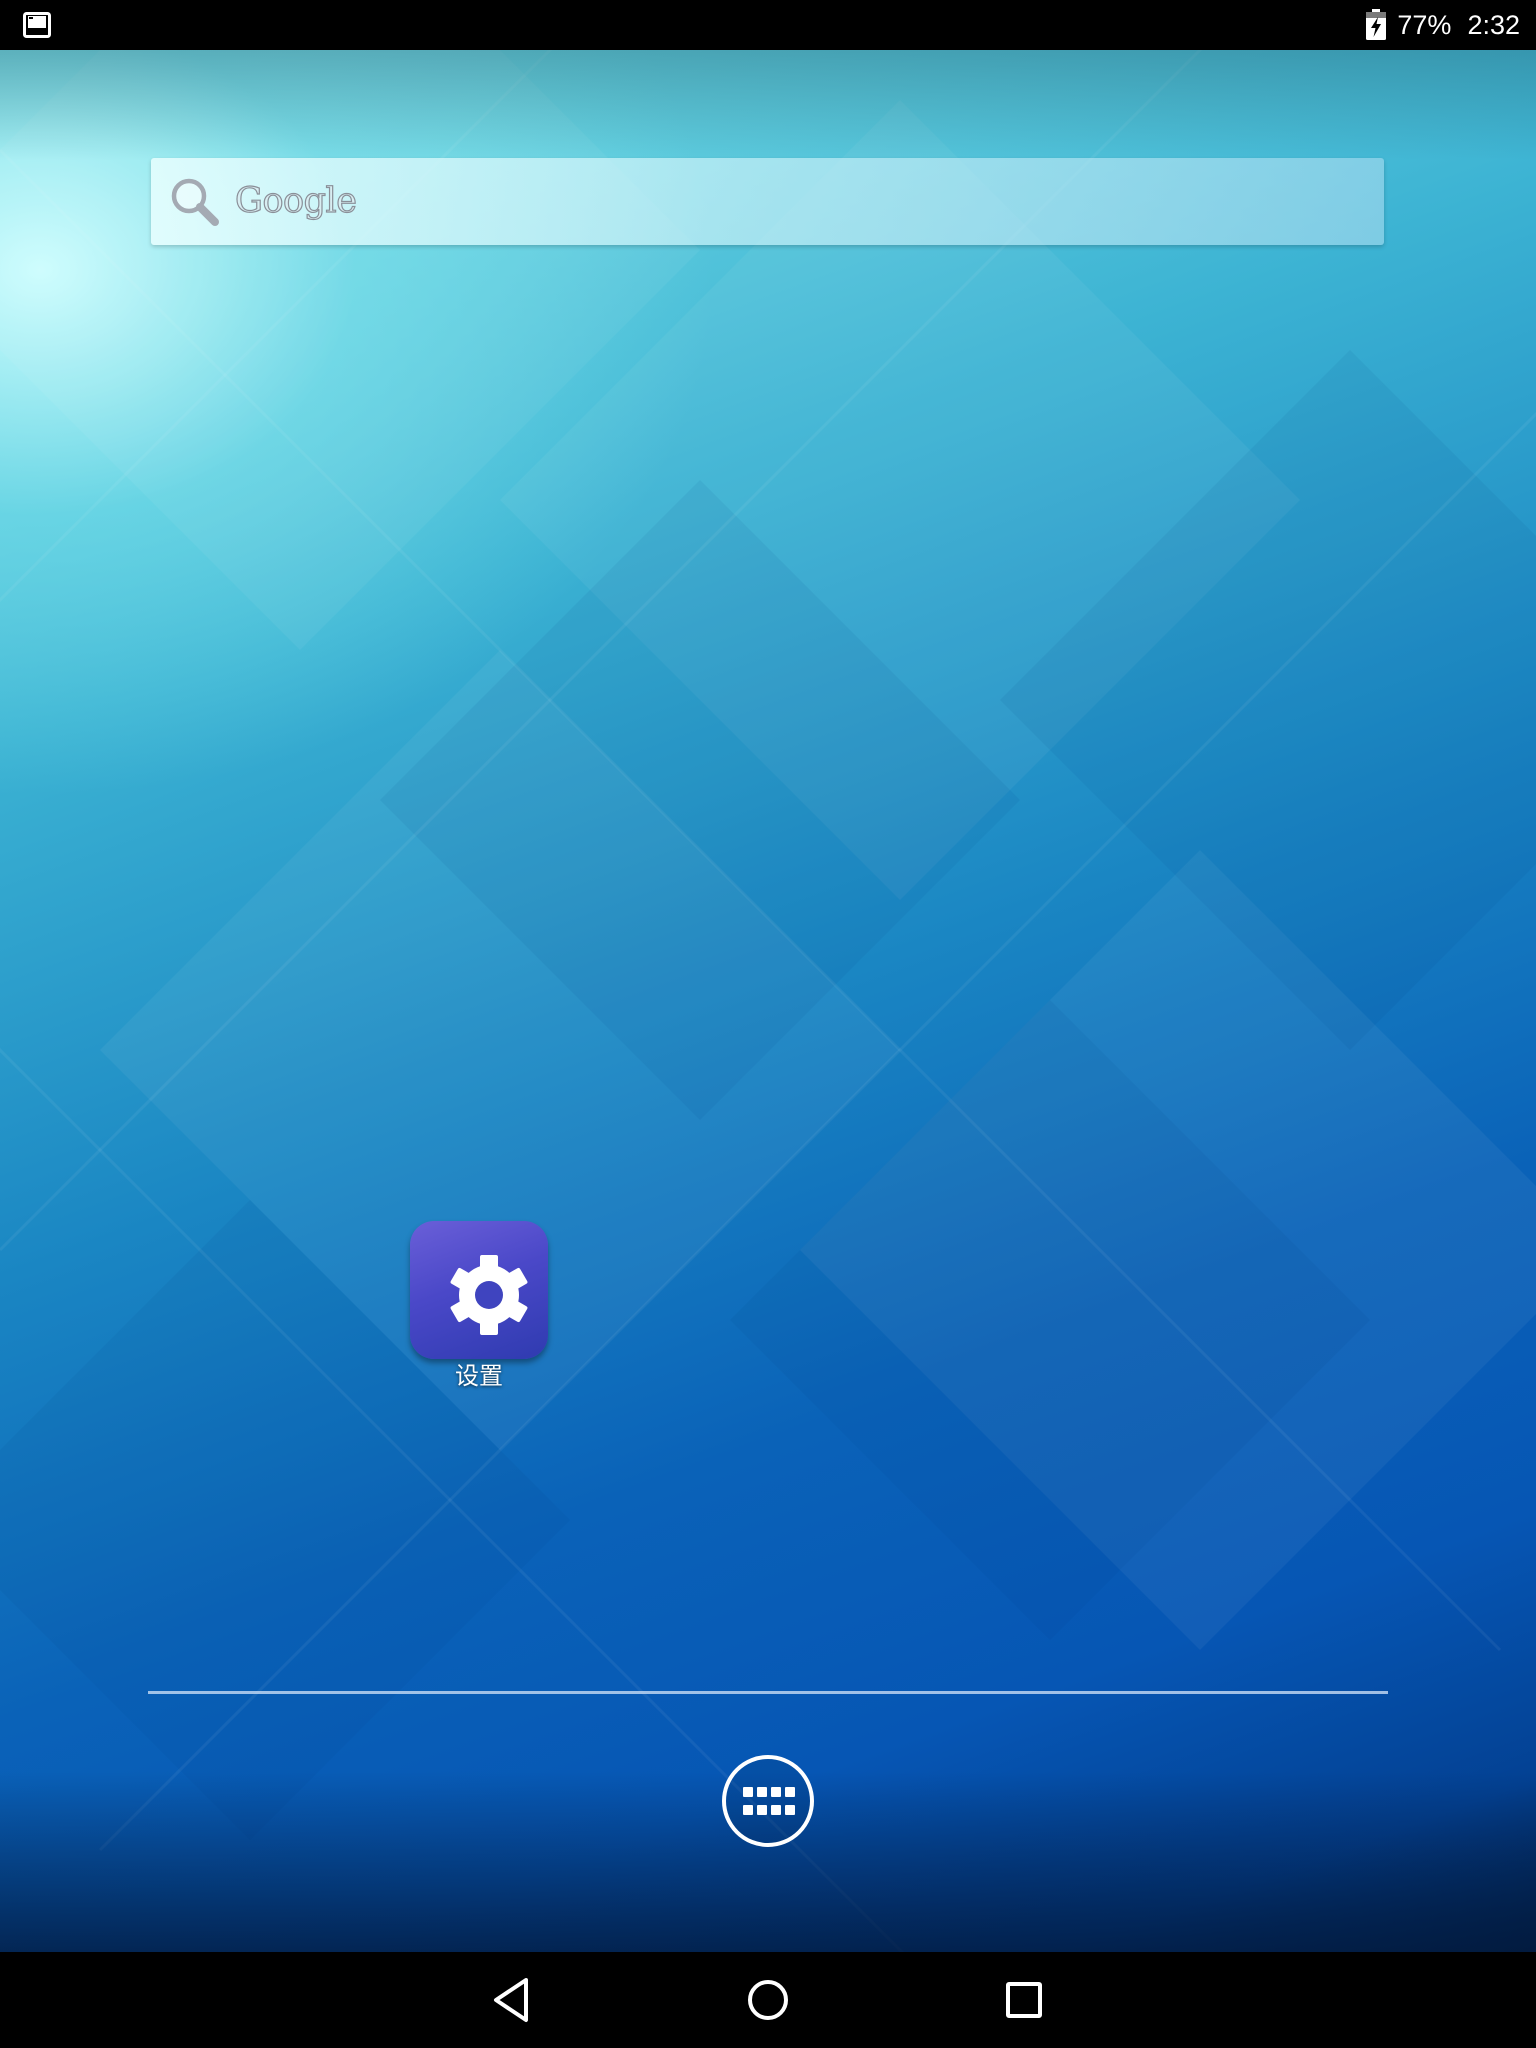 This screenshot has height=2048, width=1536. Describe the element at coordinates (37, 25) in the screenshot. I see `screenshot-notification-icon` at that location.